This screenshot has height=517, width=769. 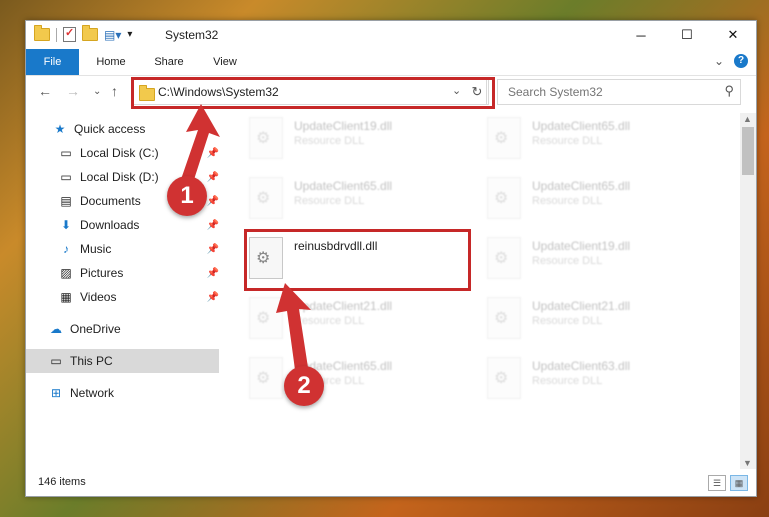 I want to click on annotation-arrows, so click(x=244, y=240).